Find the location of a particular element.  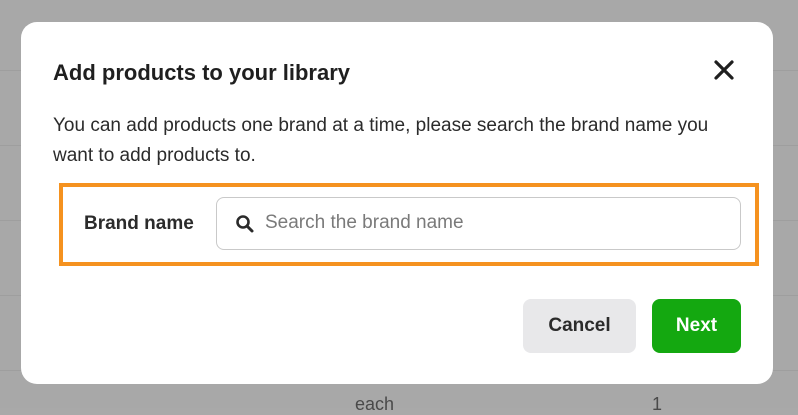

brand-name-label: Brand name is located at coordinates (139, 223).